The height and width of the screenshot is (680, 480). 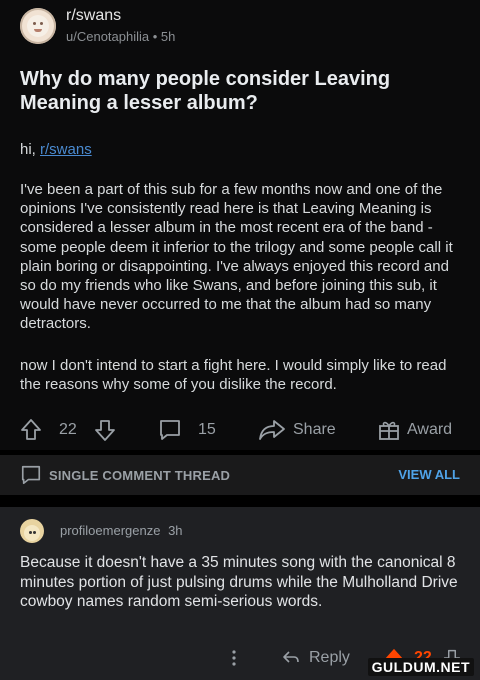 I want to click on post-header: r/swans u/Cenotaphilia • 5h, so click(x=97, y=26).